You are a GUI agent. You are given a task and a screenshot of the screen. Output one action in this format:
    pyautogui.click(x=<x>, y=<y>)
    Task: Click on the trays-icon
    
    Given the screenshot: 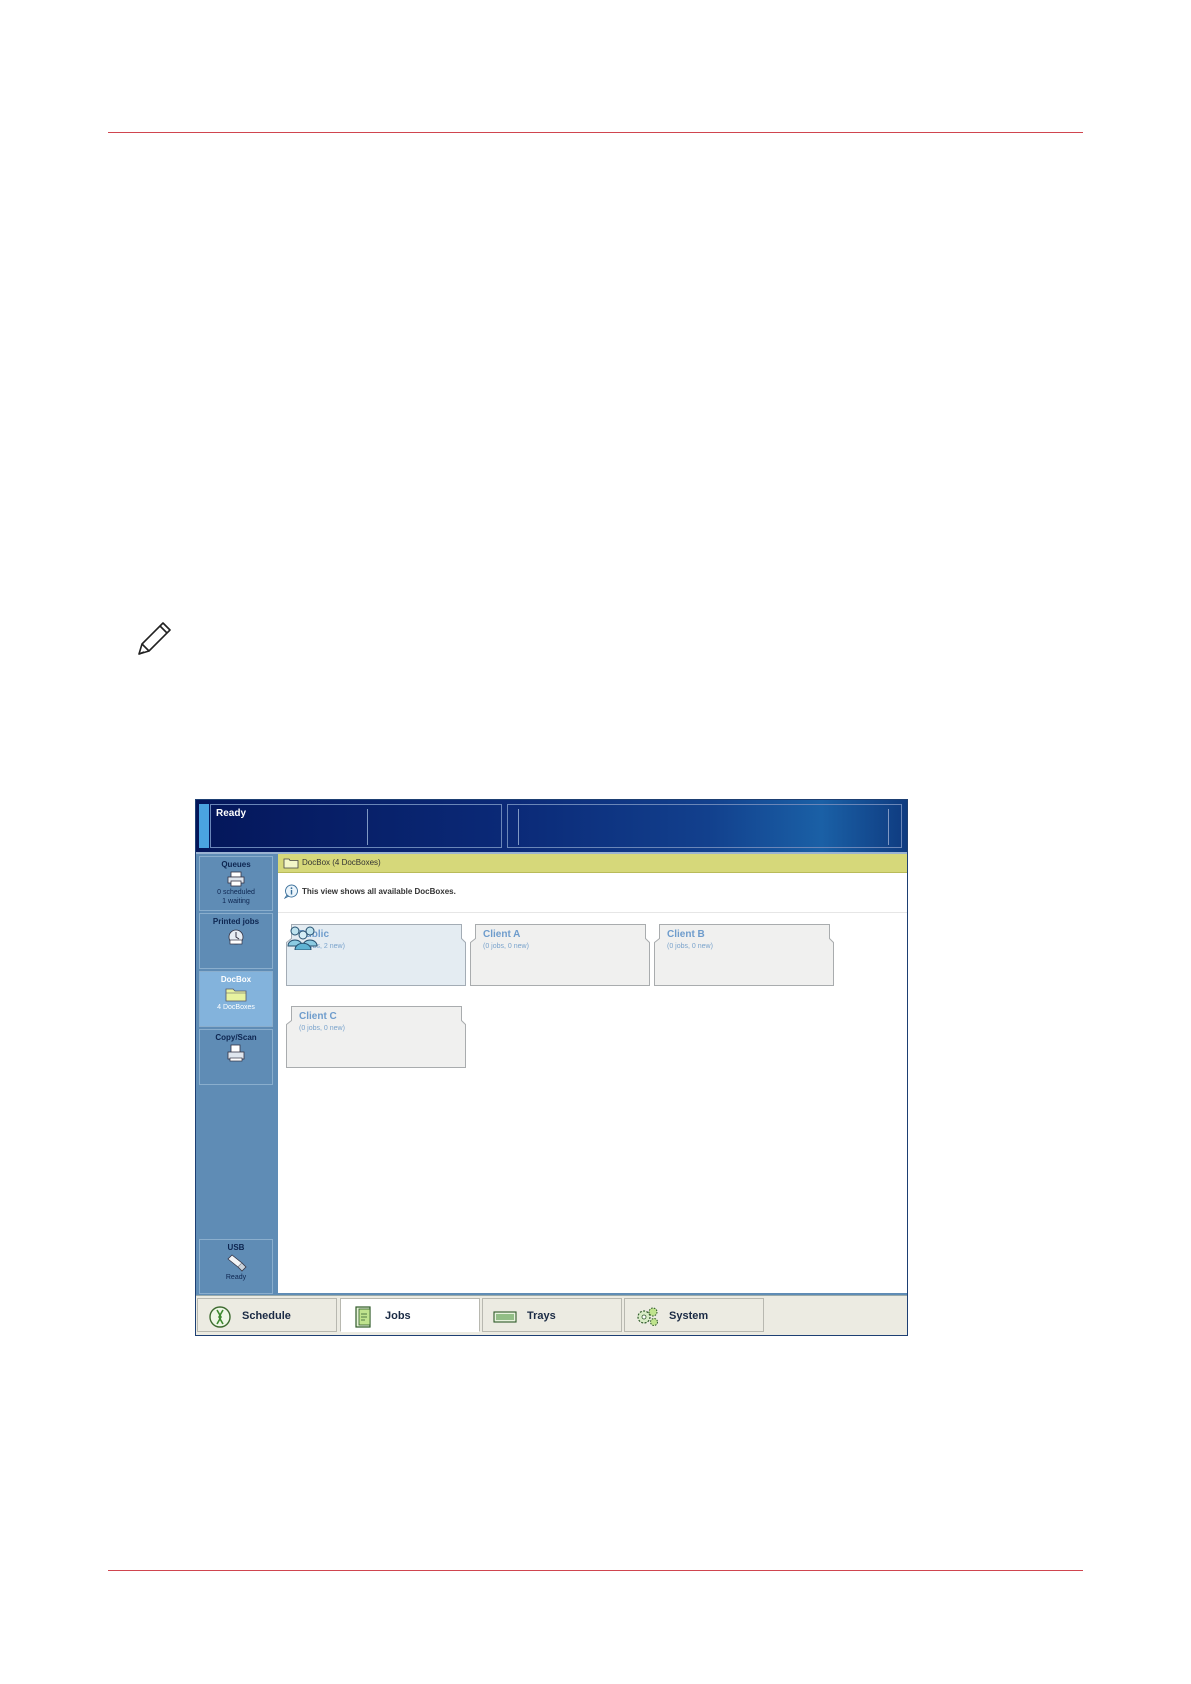 What is the action you would take?
    pyautogui.click(x=505, y=1317)
    